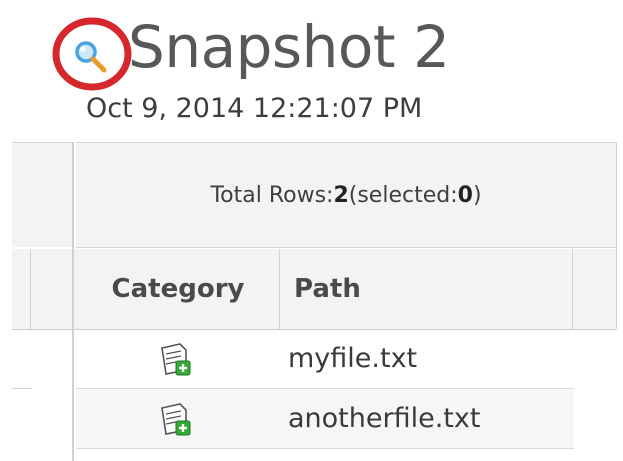 Image resolution: width=623 pixels, height=461 pixels. Describe the element at coordinates (341, 195) in the screenshot. I see `total-rows-count: 2` at that location.